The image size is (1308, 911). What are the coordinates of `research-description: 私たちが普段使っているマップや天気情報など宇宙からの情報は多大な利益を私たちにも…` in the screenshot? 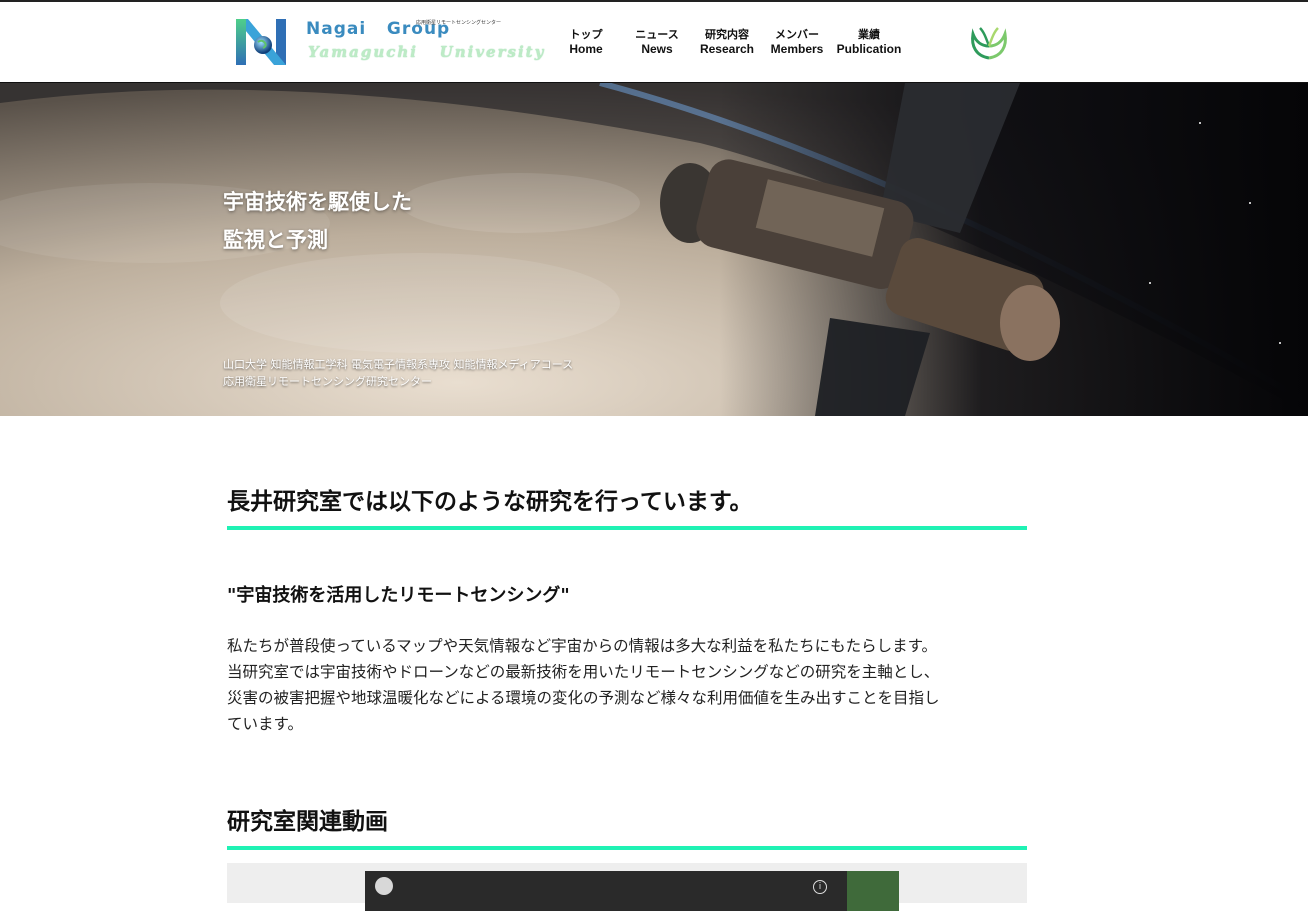 It's located at (627, 685).